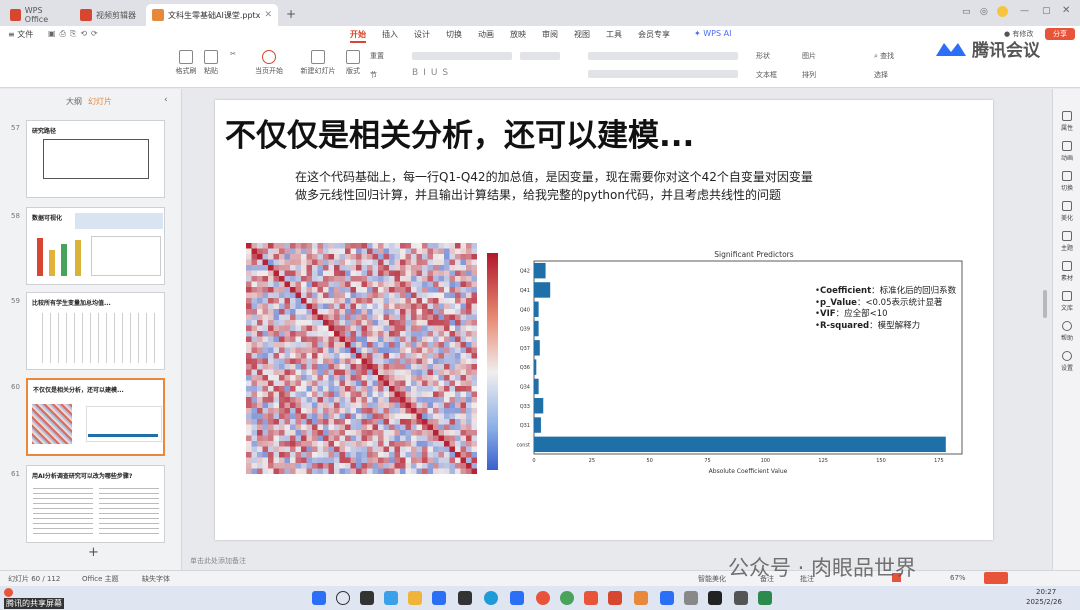 The image size is (1080, 610). What do you see at coordinates (491, 598) in the screenshot?
I see `edge-browser-icon` at bounding box center [491, 598].